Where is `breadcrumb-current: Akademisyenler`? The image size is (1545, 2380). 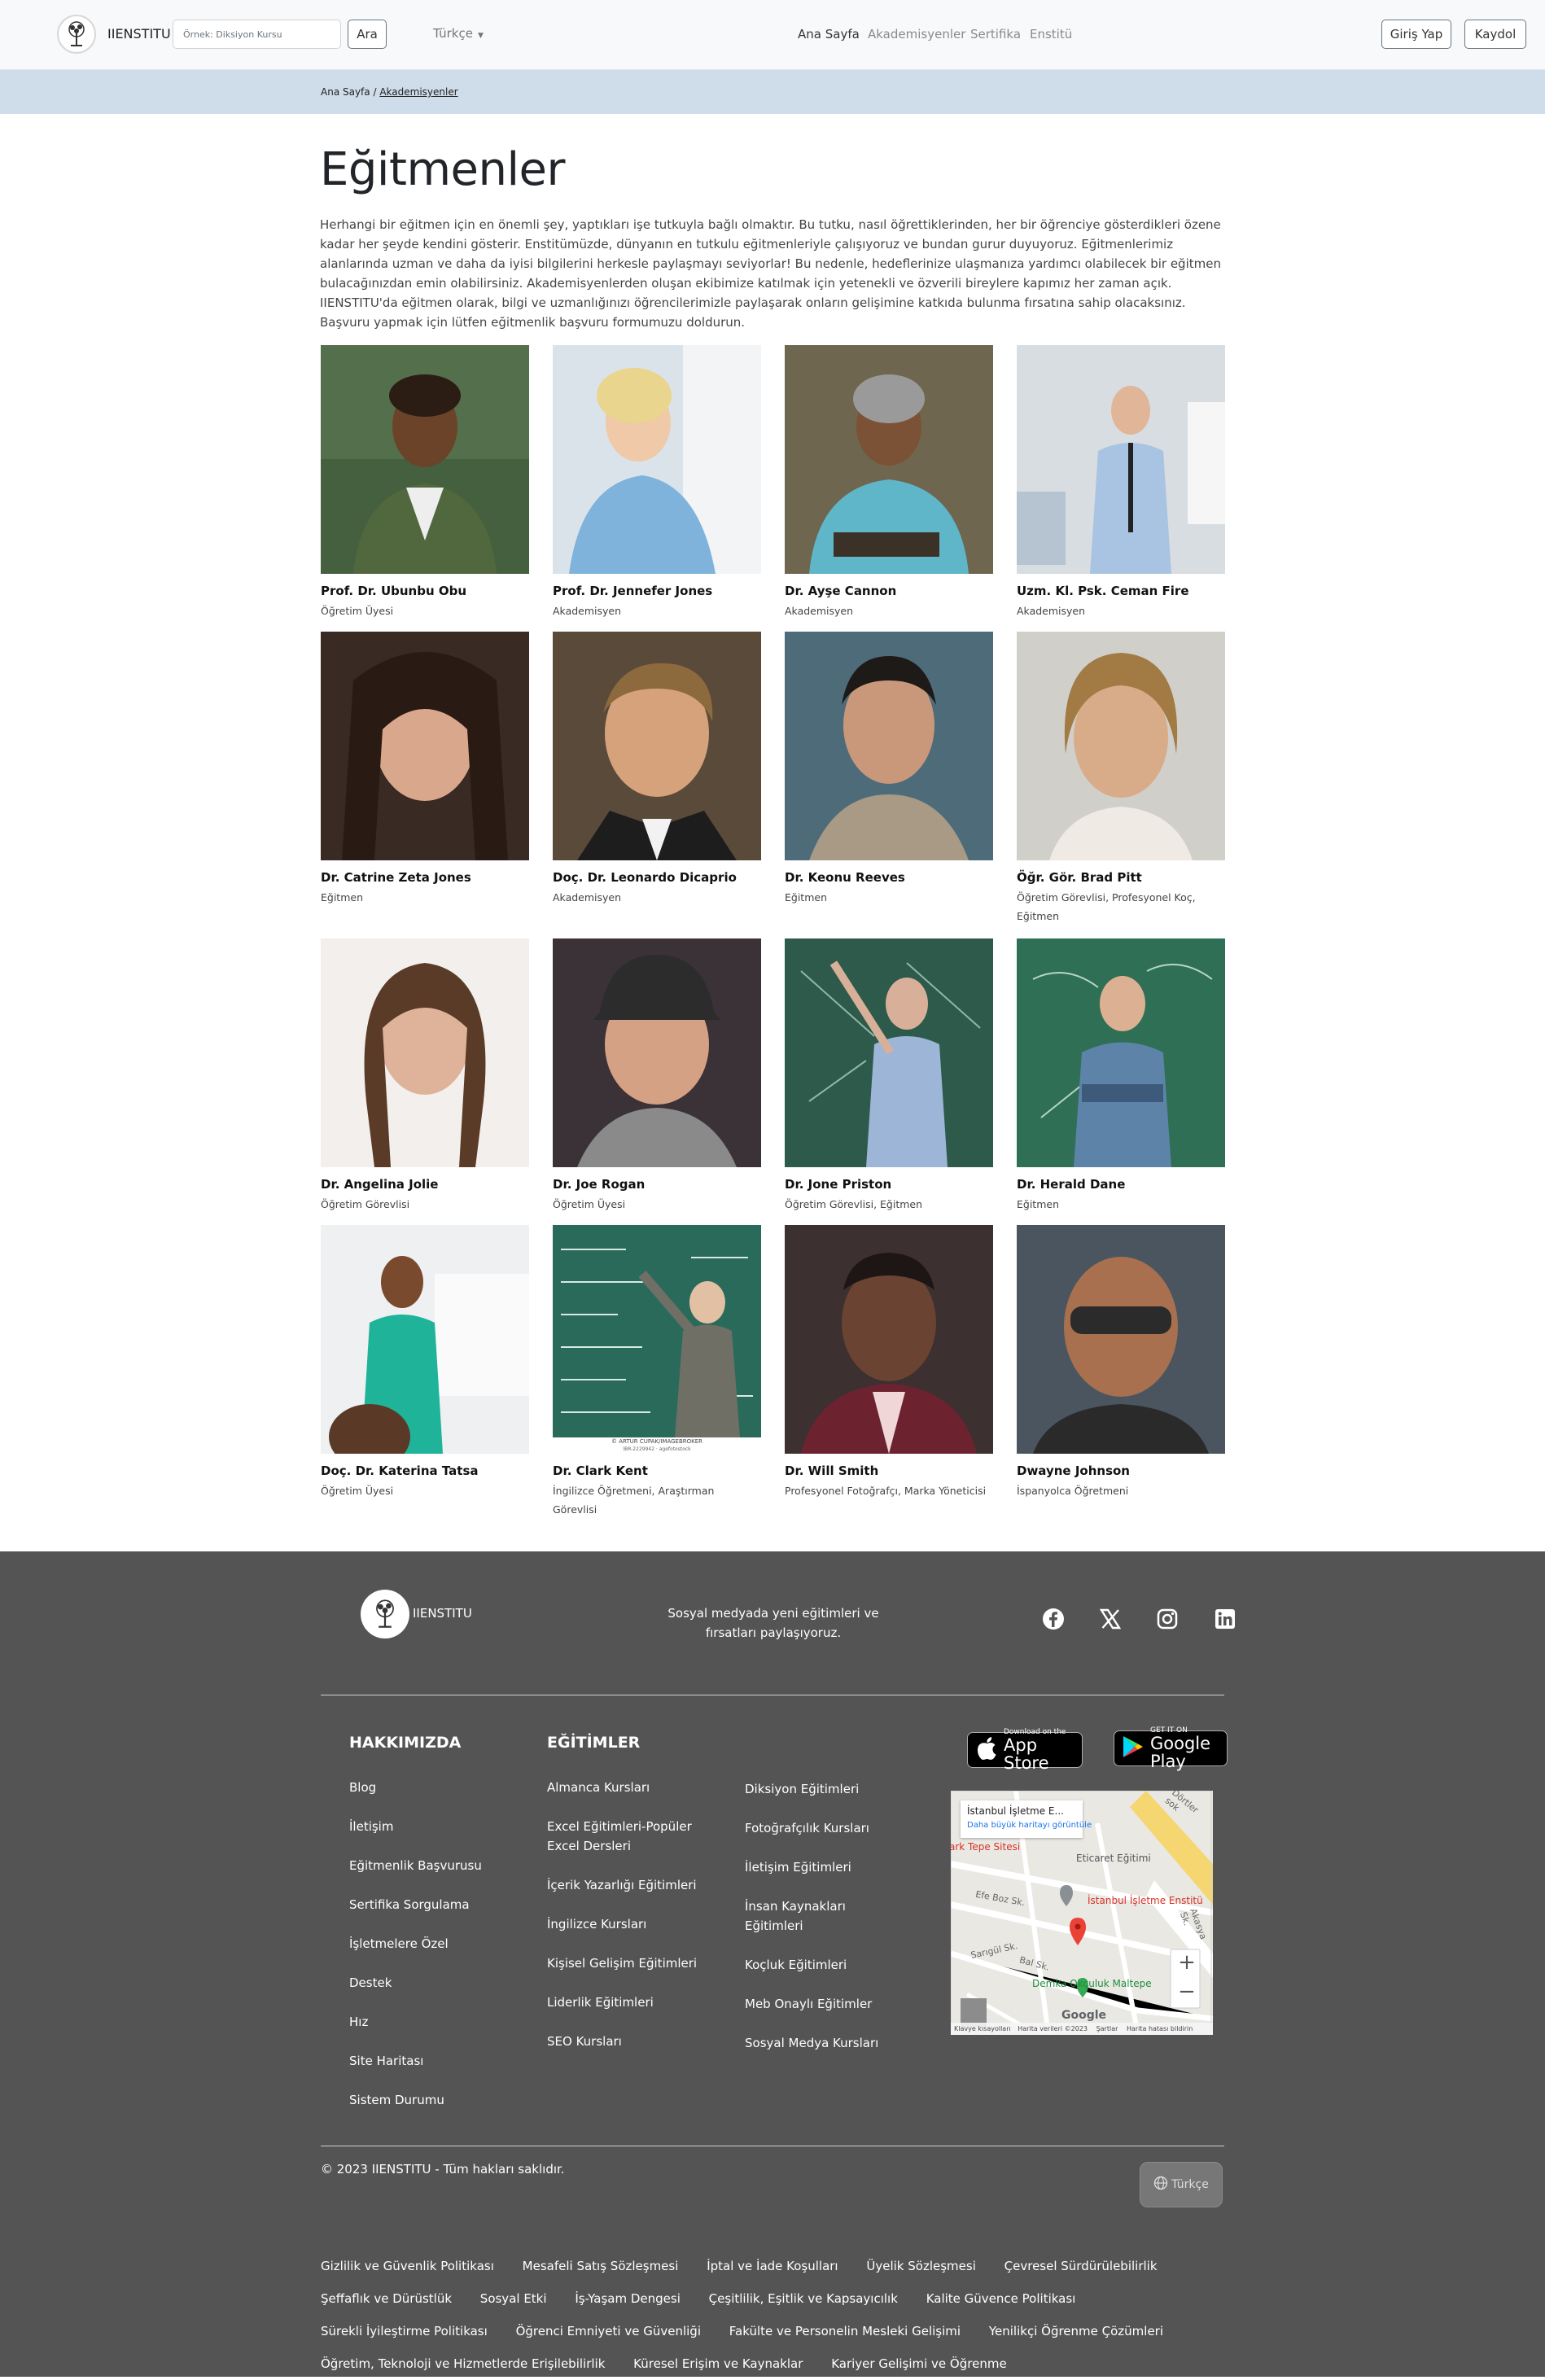
breadcrumb-current: Akademisyenler is located at coordinates (418, 92).